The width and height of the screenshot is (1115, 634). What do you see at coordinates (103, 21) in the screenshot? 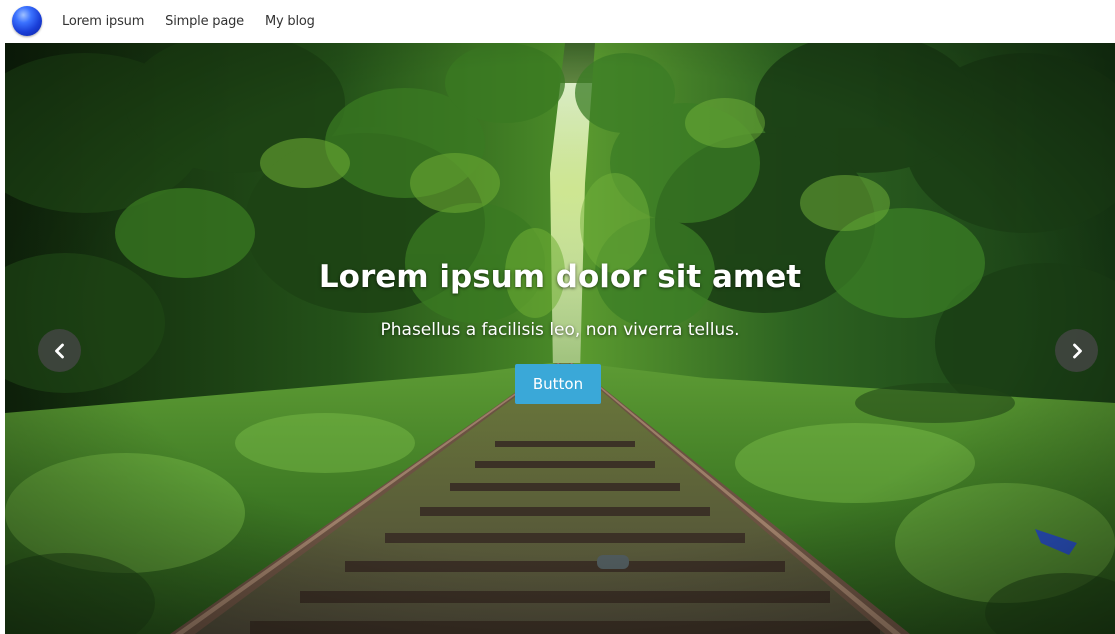
I see `nav-link-lorem-ipsum: Lorem ipsum` at bounding box center [103, 21].